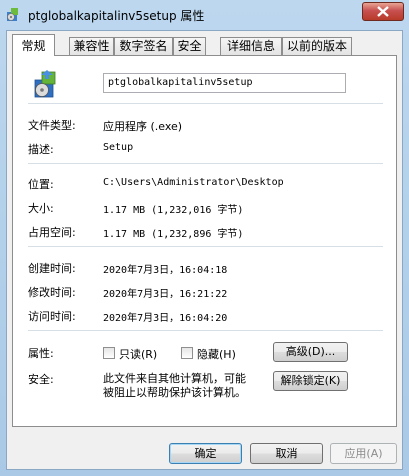 Image resolution: width=409 pixels, height=476 pixels. What do you see at coordinates (52, 292) in the screenshot?
I see `modified-label: 修改时间:` at bounding box center [52, 292].